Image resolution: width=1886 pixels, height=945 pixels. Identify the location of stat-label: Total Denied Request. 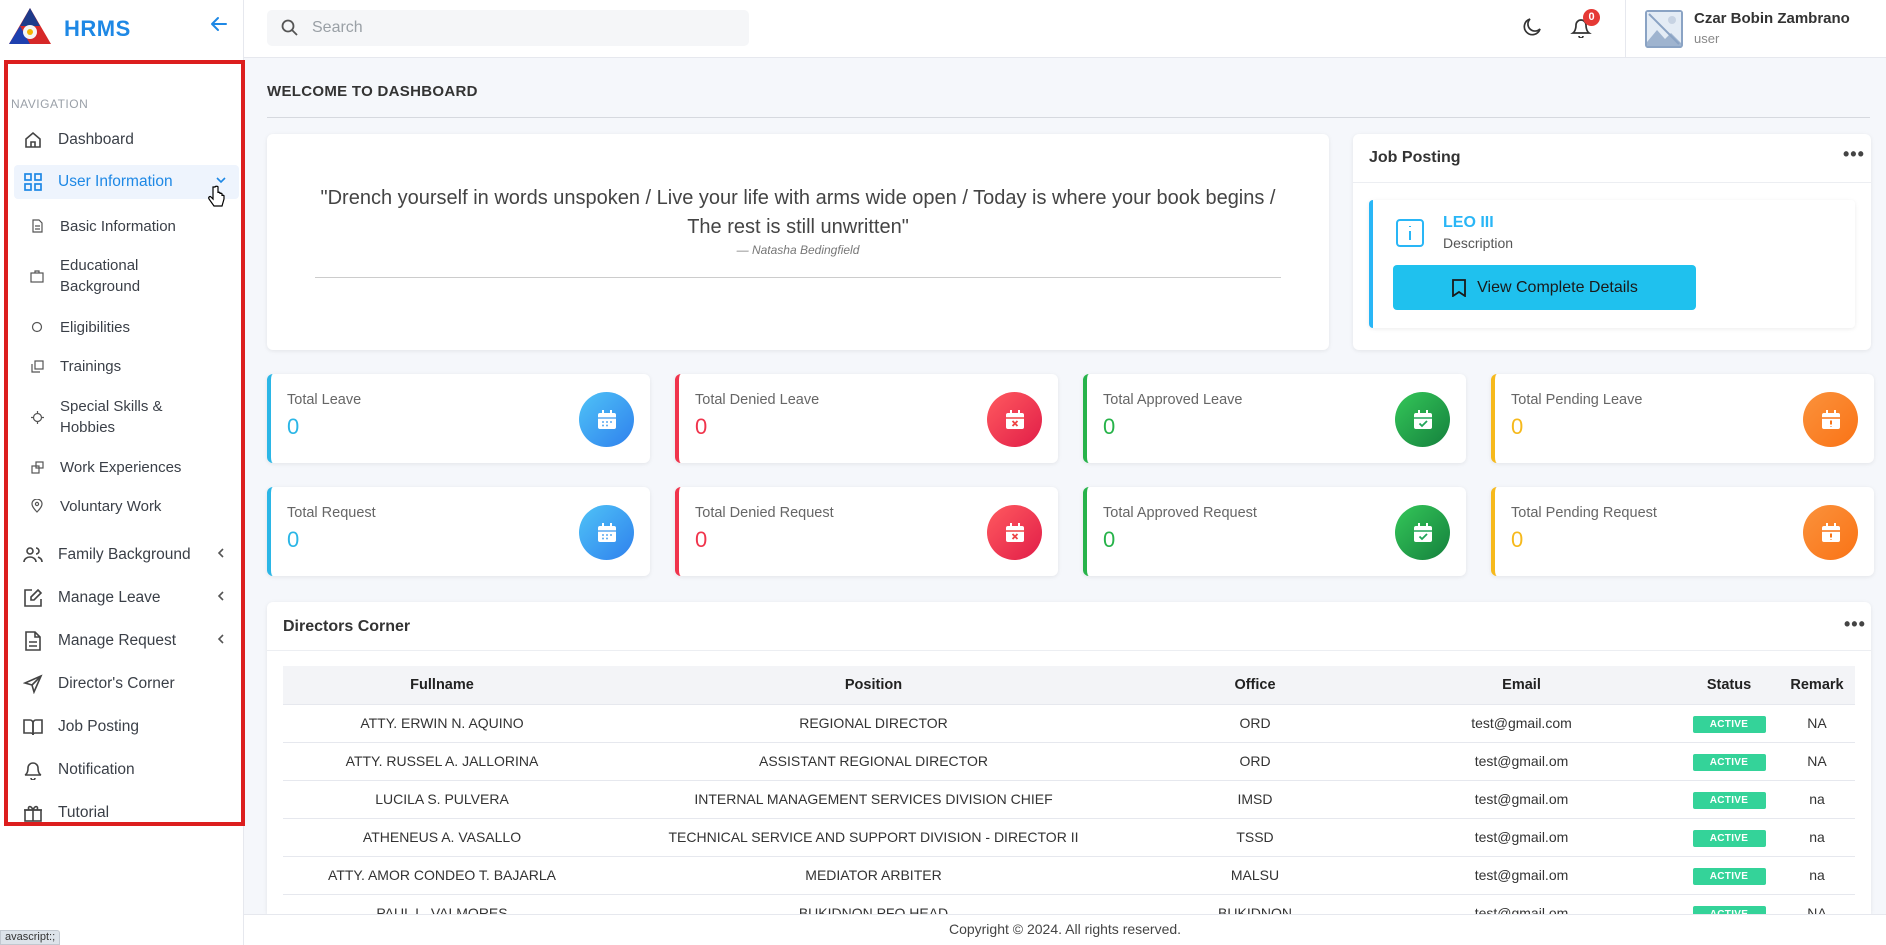
(764, 513).